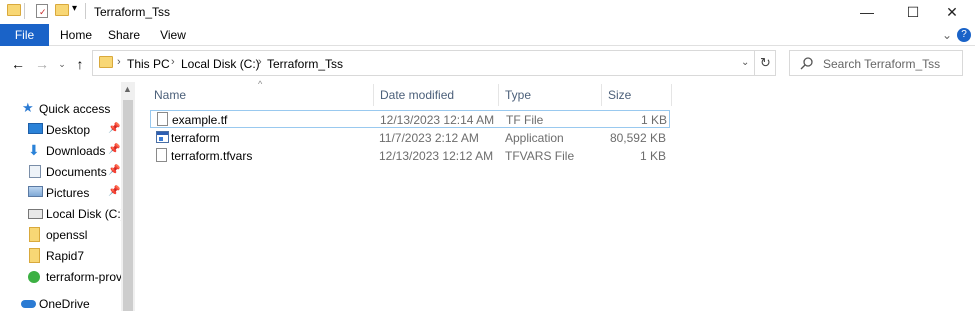  What do you see at coordinates (806, 63) in the screenshot?
I see `search-icon` at bounding box center [806, 63].